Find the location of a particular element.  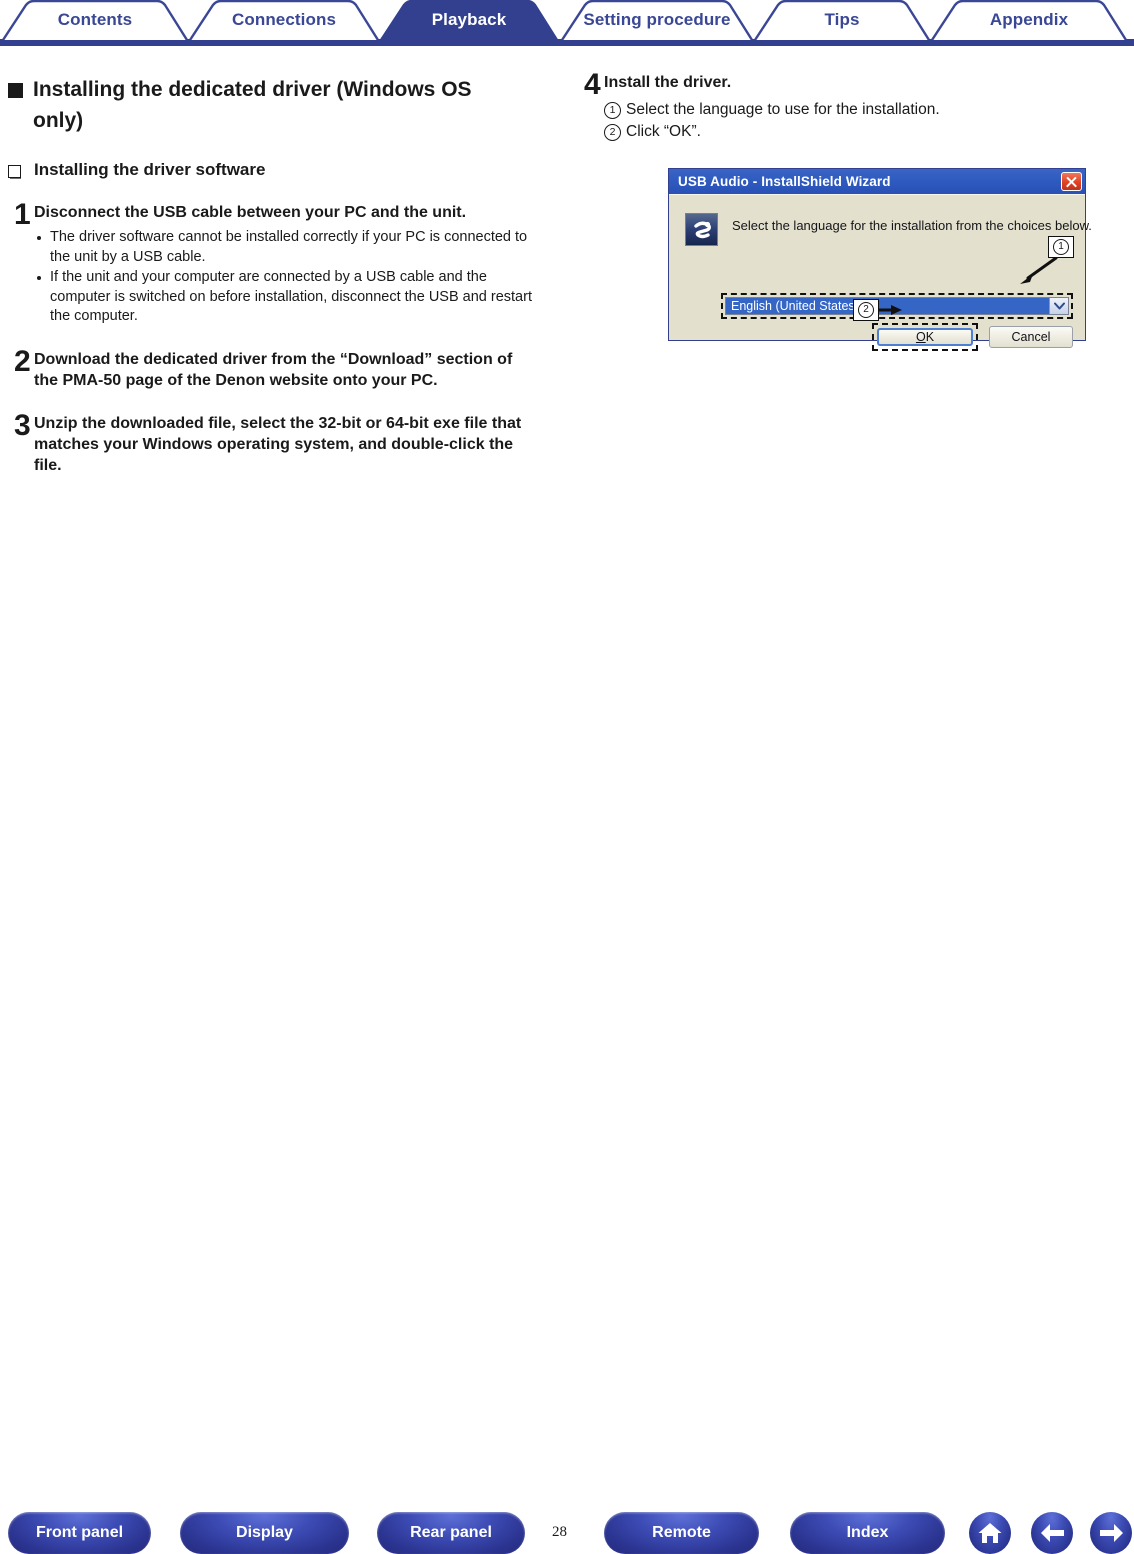

installshield-icon is located at coordinates (701, 229).